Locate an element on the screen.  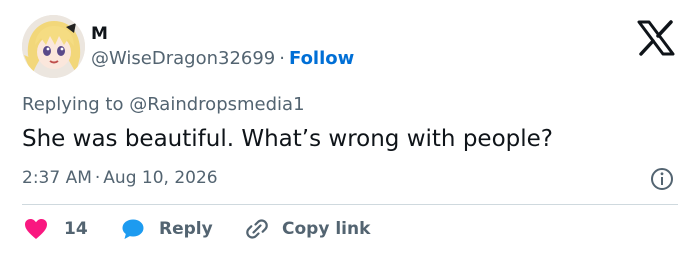
author-handle: @WiseDragon32699 is located at coordinates (183, 58).